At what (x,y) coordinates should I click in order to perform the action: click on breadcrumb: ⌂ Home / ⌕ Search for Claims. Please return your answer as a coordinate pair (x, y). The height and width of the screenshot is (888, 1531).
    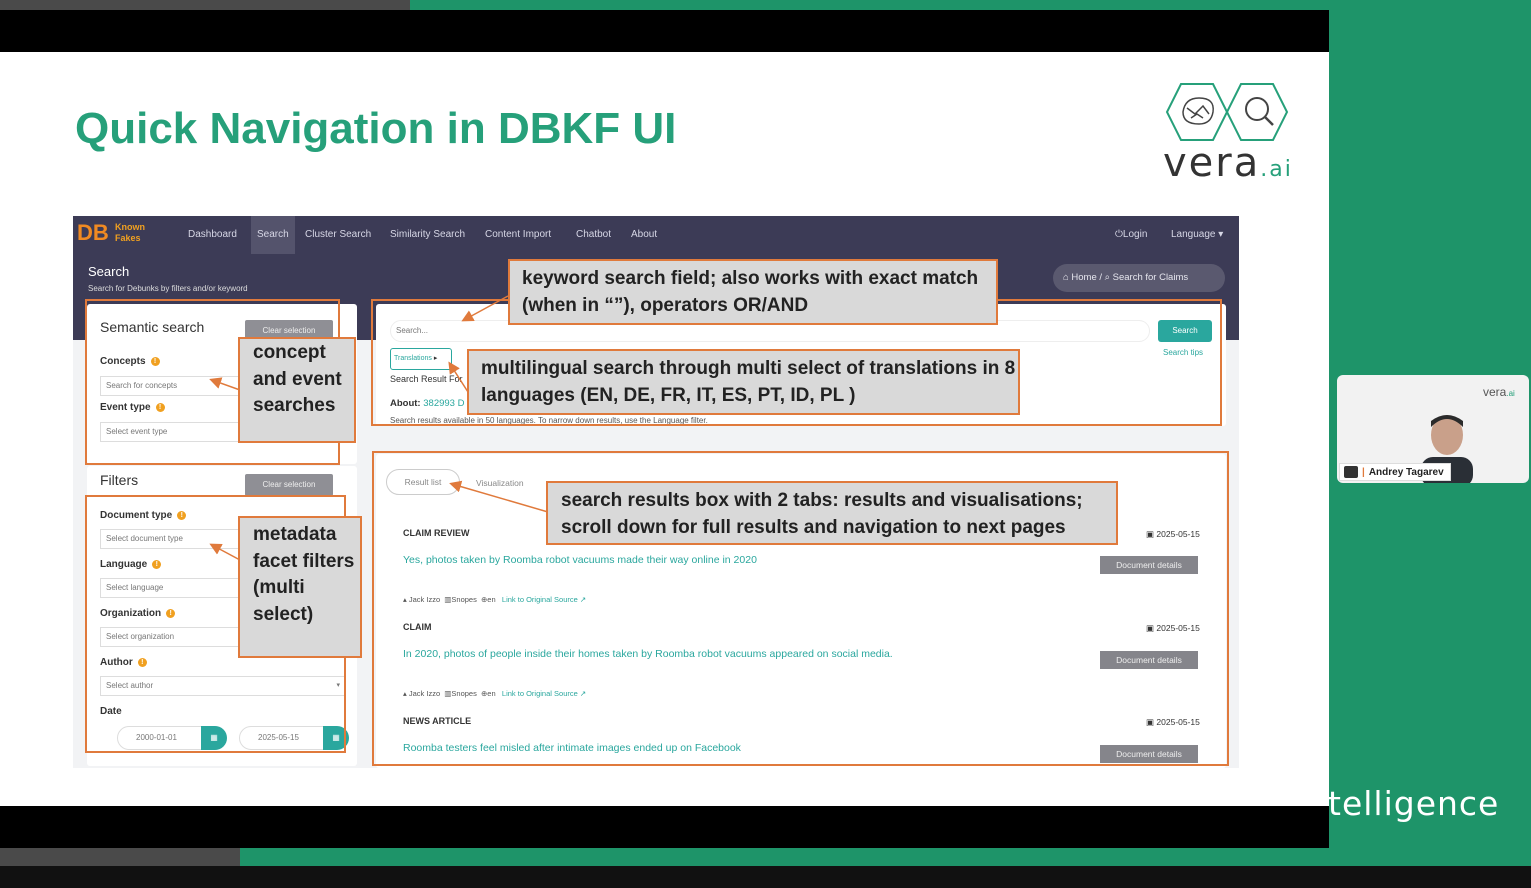
    Looking at the image, I should click on (1139, 278).